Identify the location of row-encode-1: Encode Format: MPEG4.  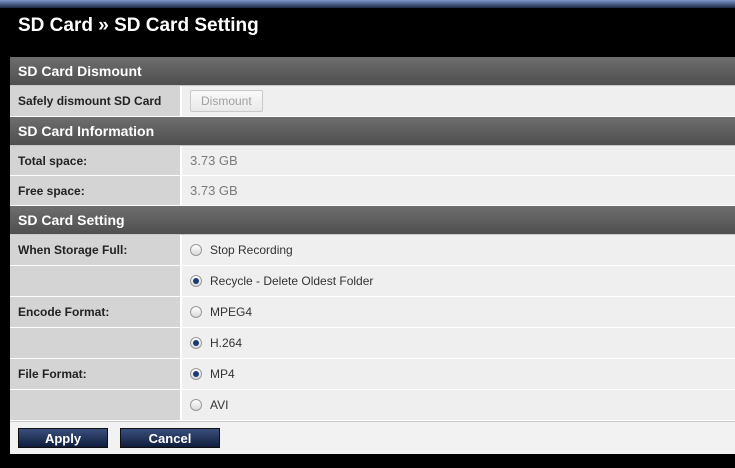
(372, 312).